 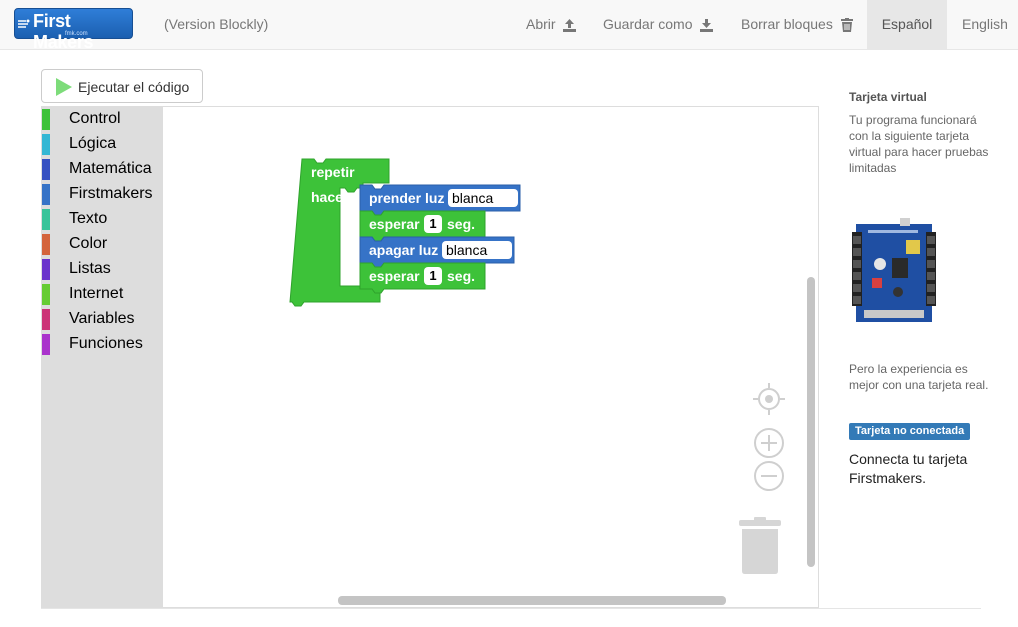 What do you see at coordinates (330, 197) in the screenshot?
I see `do-label: hacer` at bounding box center [330, 197].